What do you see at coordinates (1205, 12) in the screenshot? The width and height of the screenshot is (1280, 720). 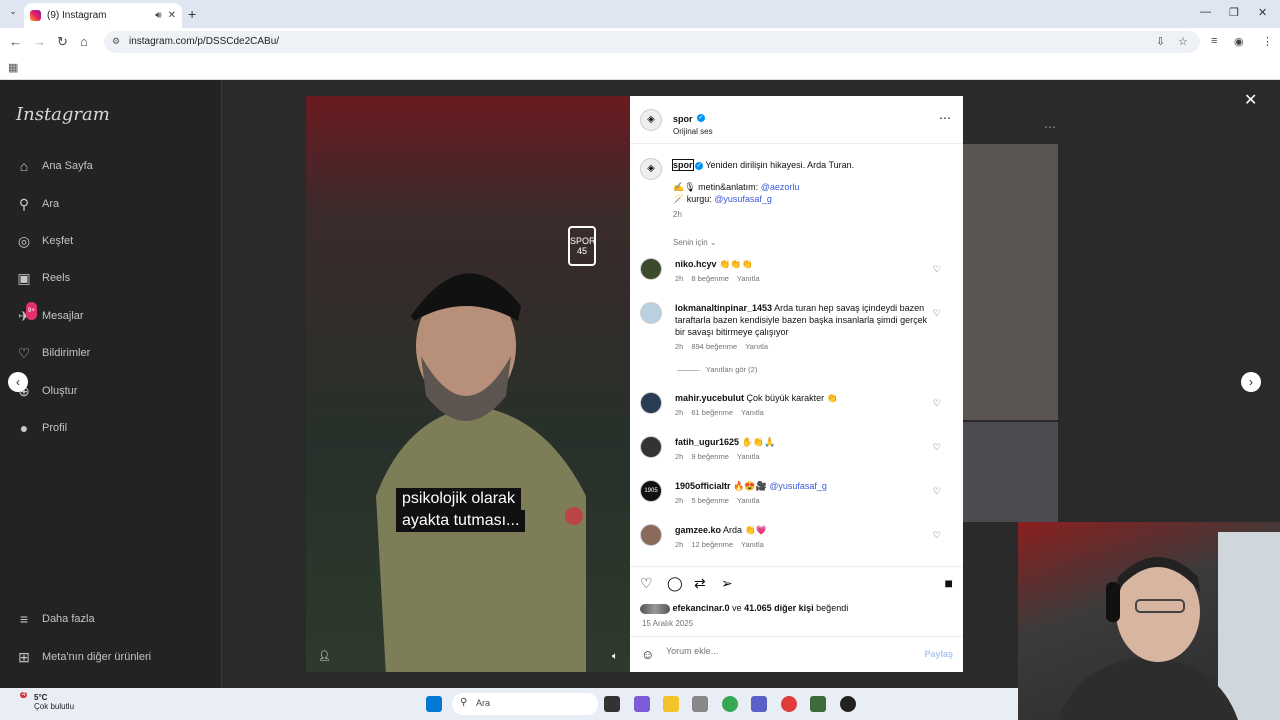 I see `minimize-icon: —` at bounding box center [1205, 12].